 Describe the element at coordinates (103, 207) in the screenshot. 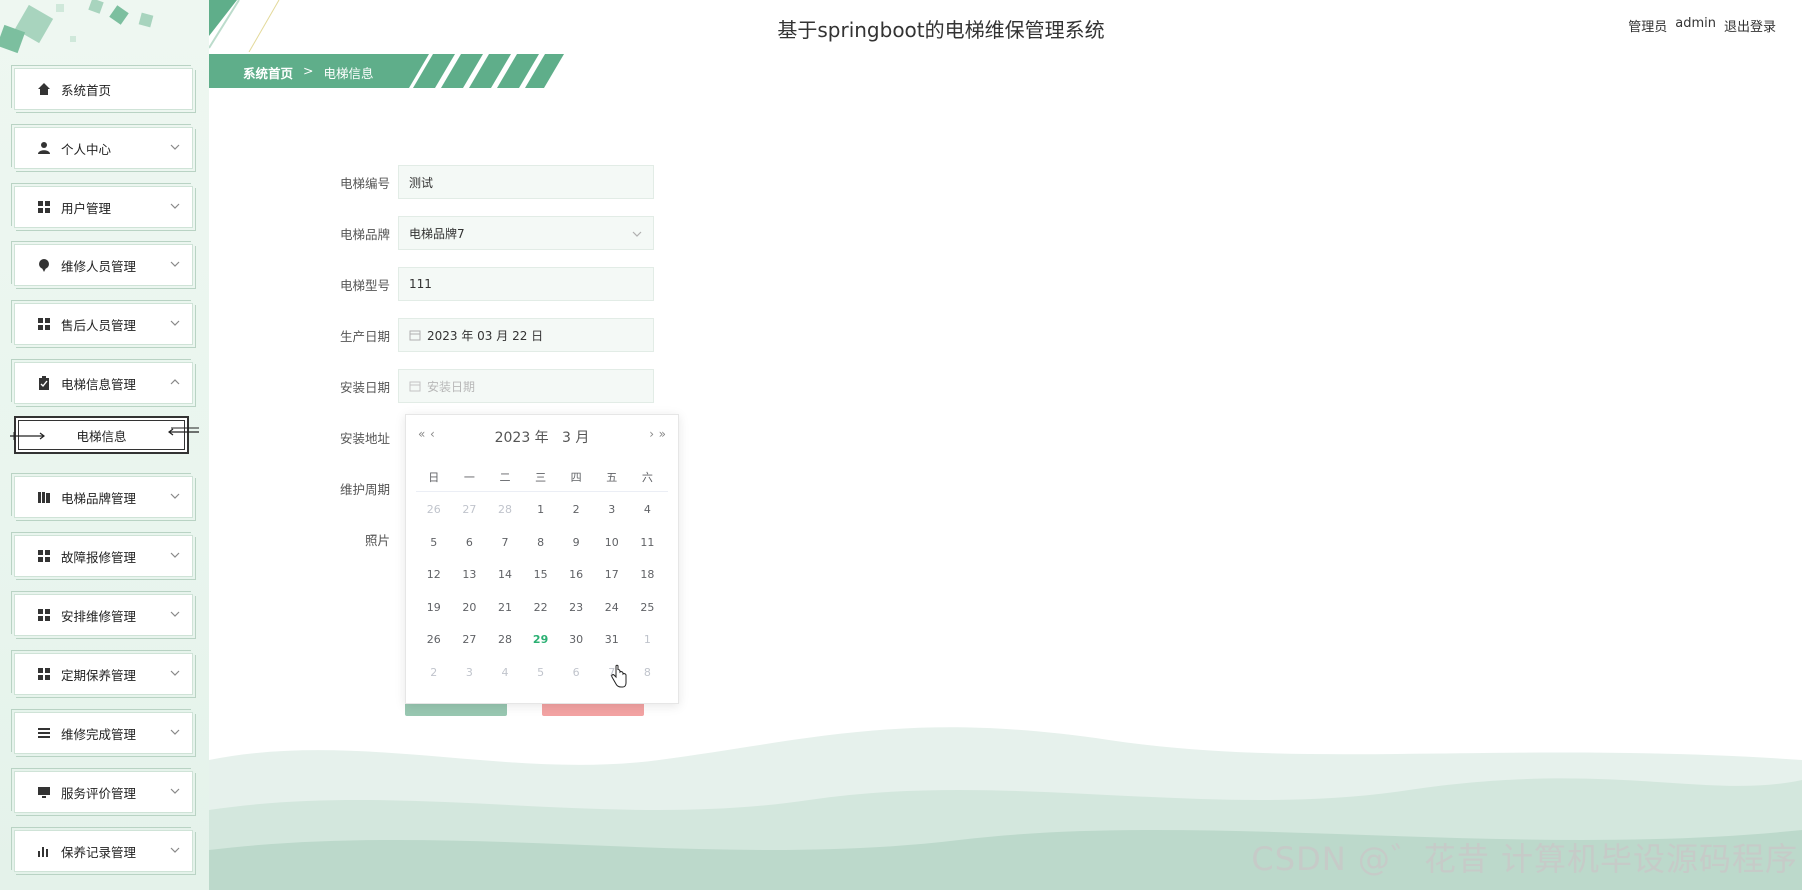

I see `sidebar-item: 用户管理` at that location.